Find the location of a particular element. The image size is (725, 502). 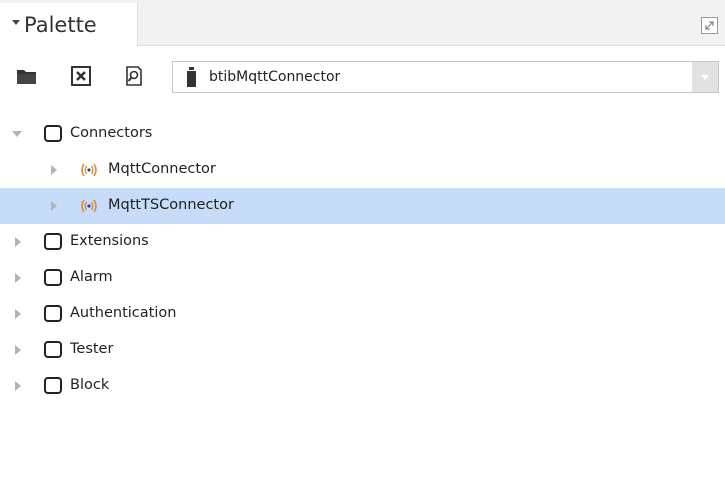

open-folder-icon is located at coordinates (27, 76).